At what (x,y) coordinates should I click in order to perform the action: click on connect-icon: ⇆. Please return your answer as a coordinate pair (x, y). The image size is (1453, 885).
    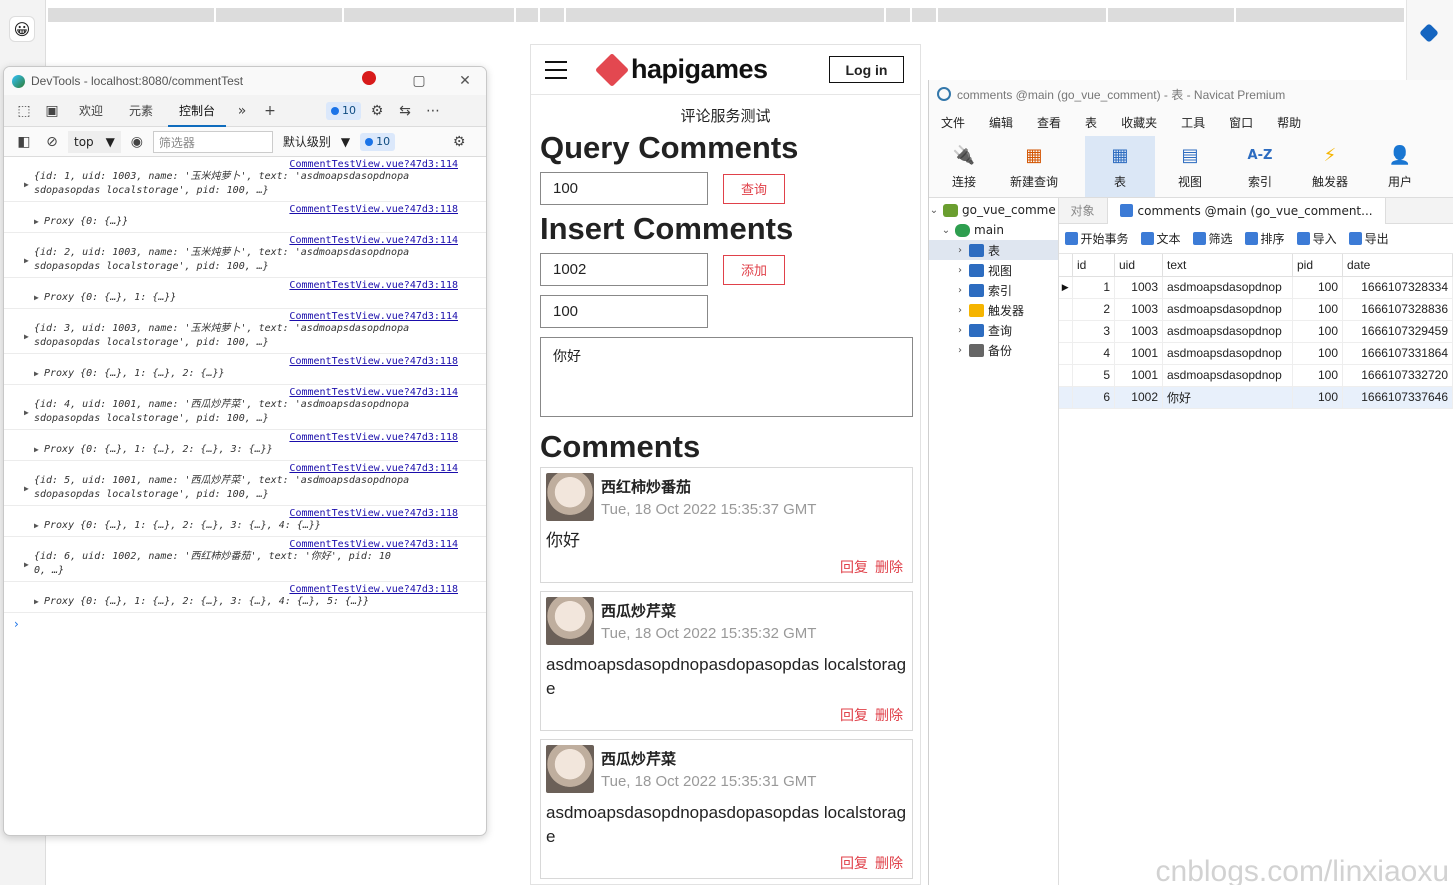
    Looking at the image, I should click on (405, 111).